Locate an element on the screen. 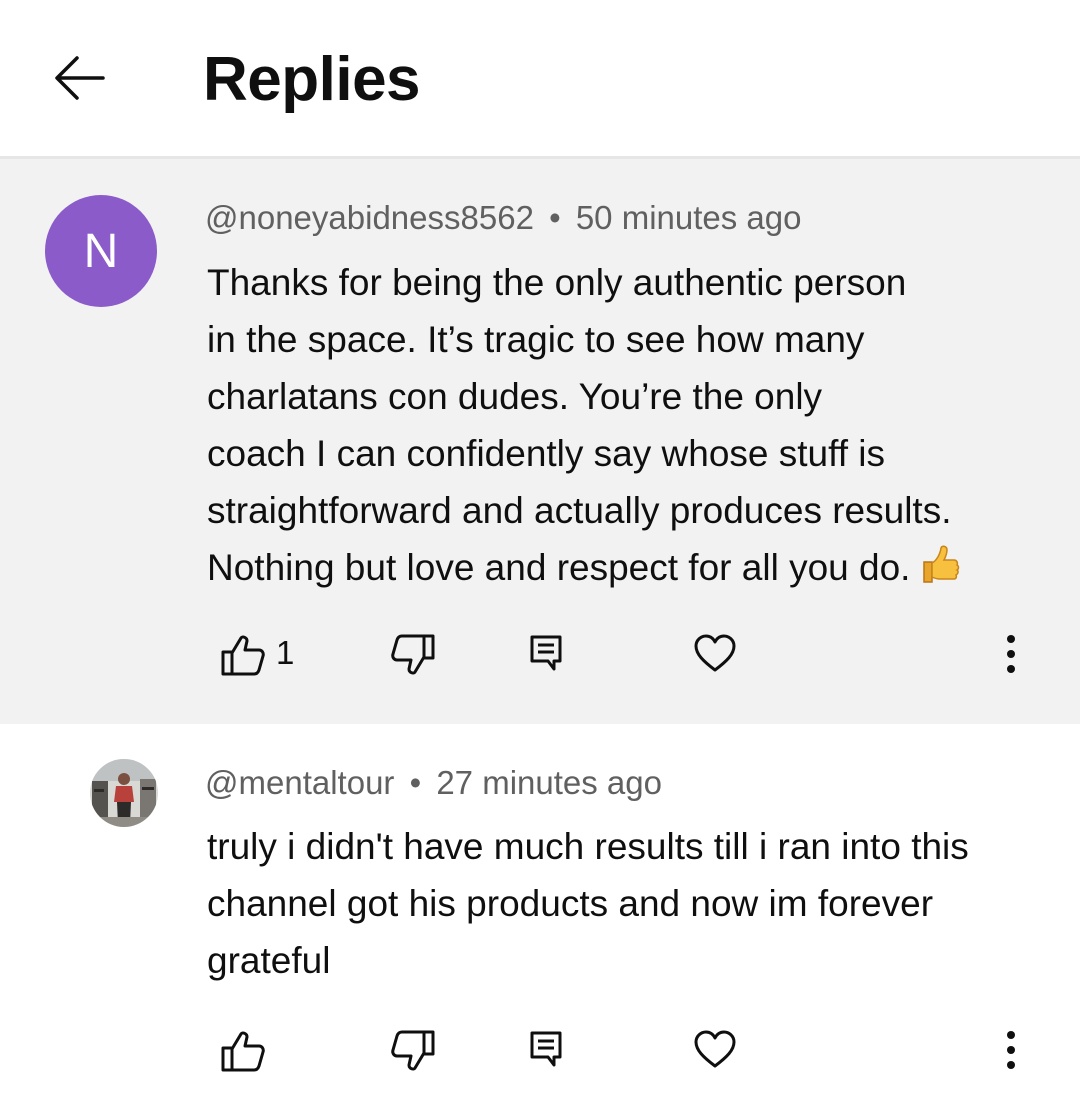 The width and height of the screenshot is (1080, 1102). comment-actions: 1 is located at coordinates (540, 655).